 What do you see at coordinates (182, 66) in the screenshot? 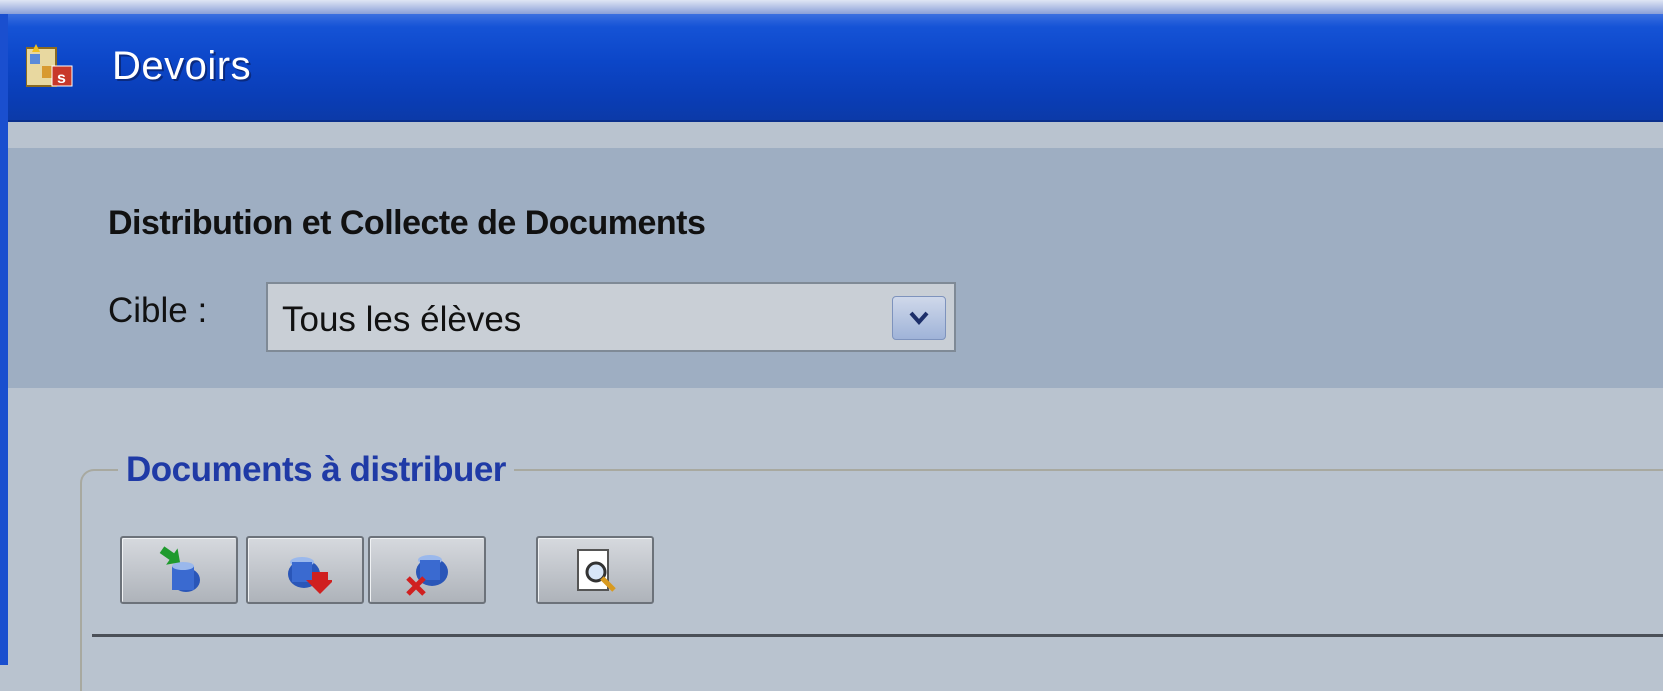
I see `window-title: Devoirs` at bounding box center [182, 66].